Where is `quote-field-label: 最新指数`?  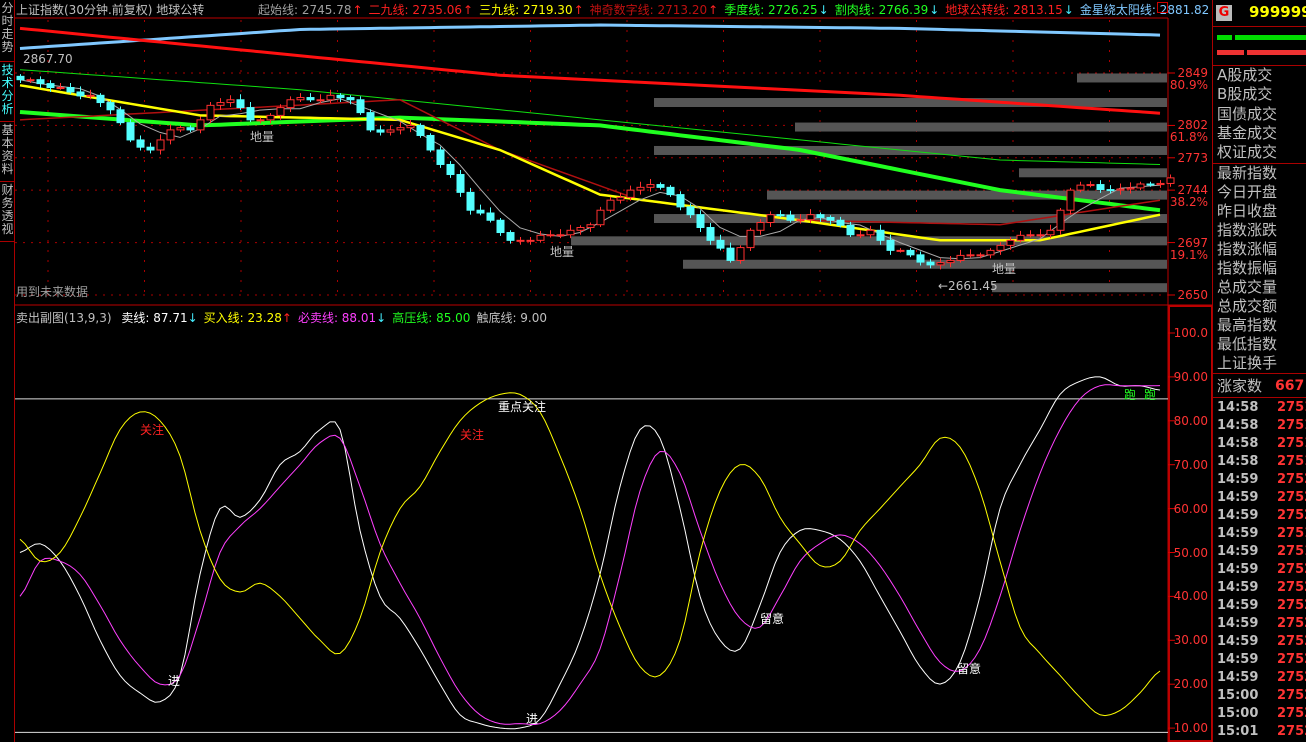 quote-field-label: 最新指数 is located at coordinates (1247, 173).